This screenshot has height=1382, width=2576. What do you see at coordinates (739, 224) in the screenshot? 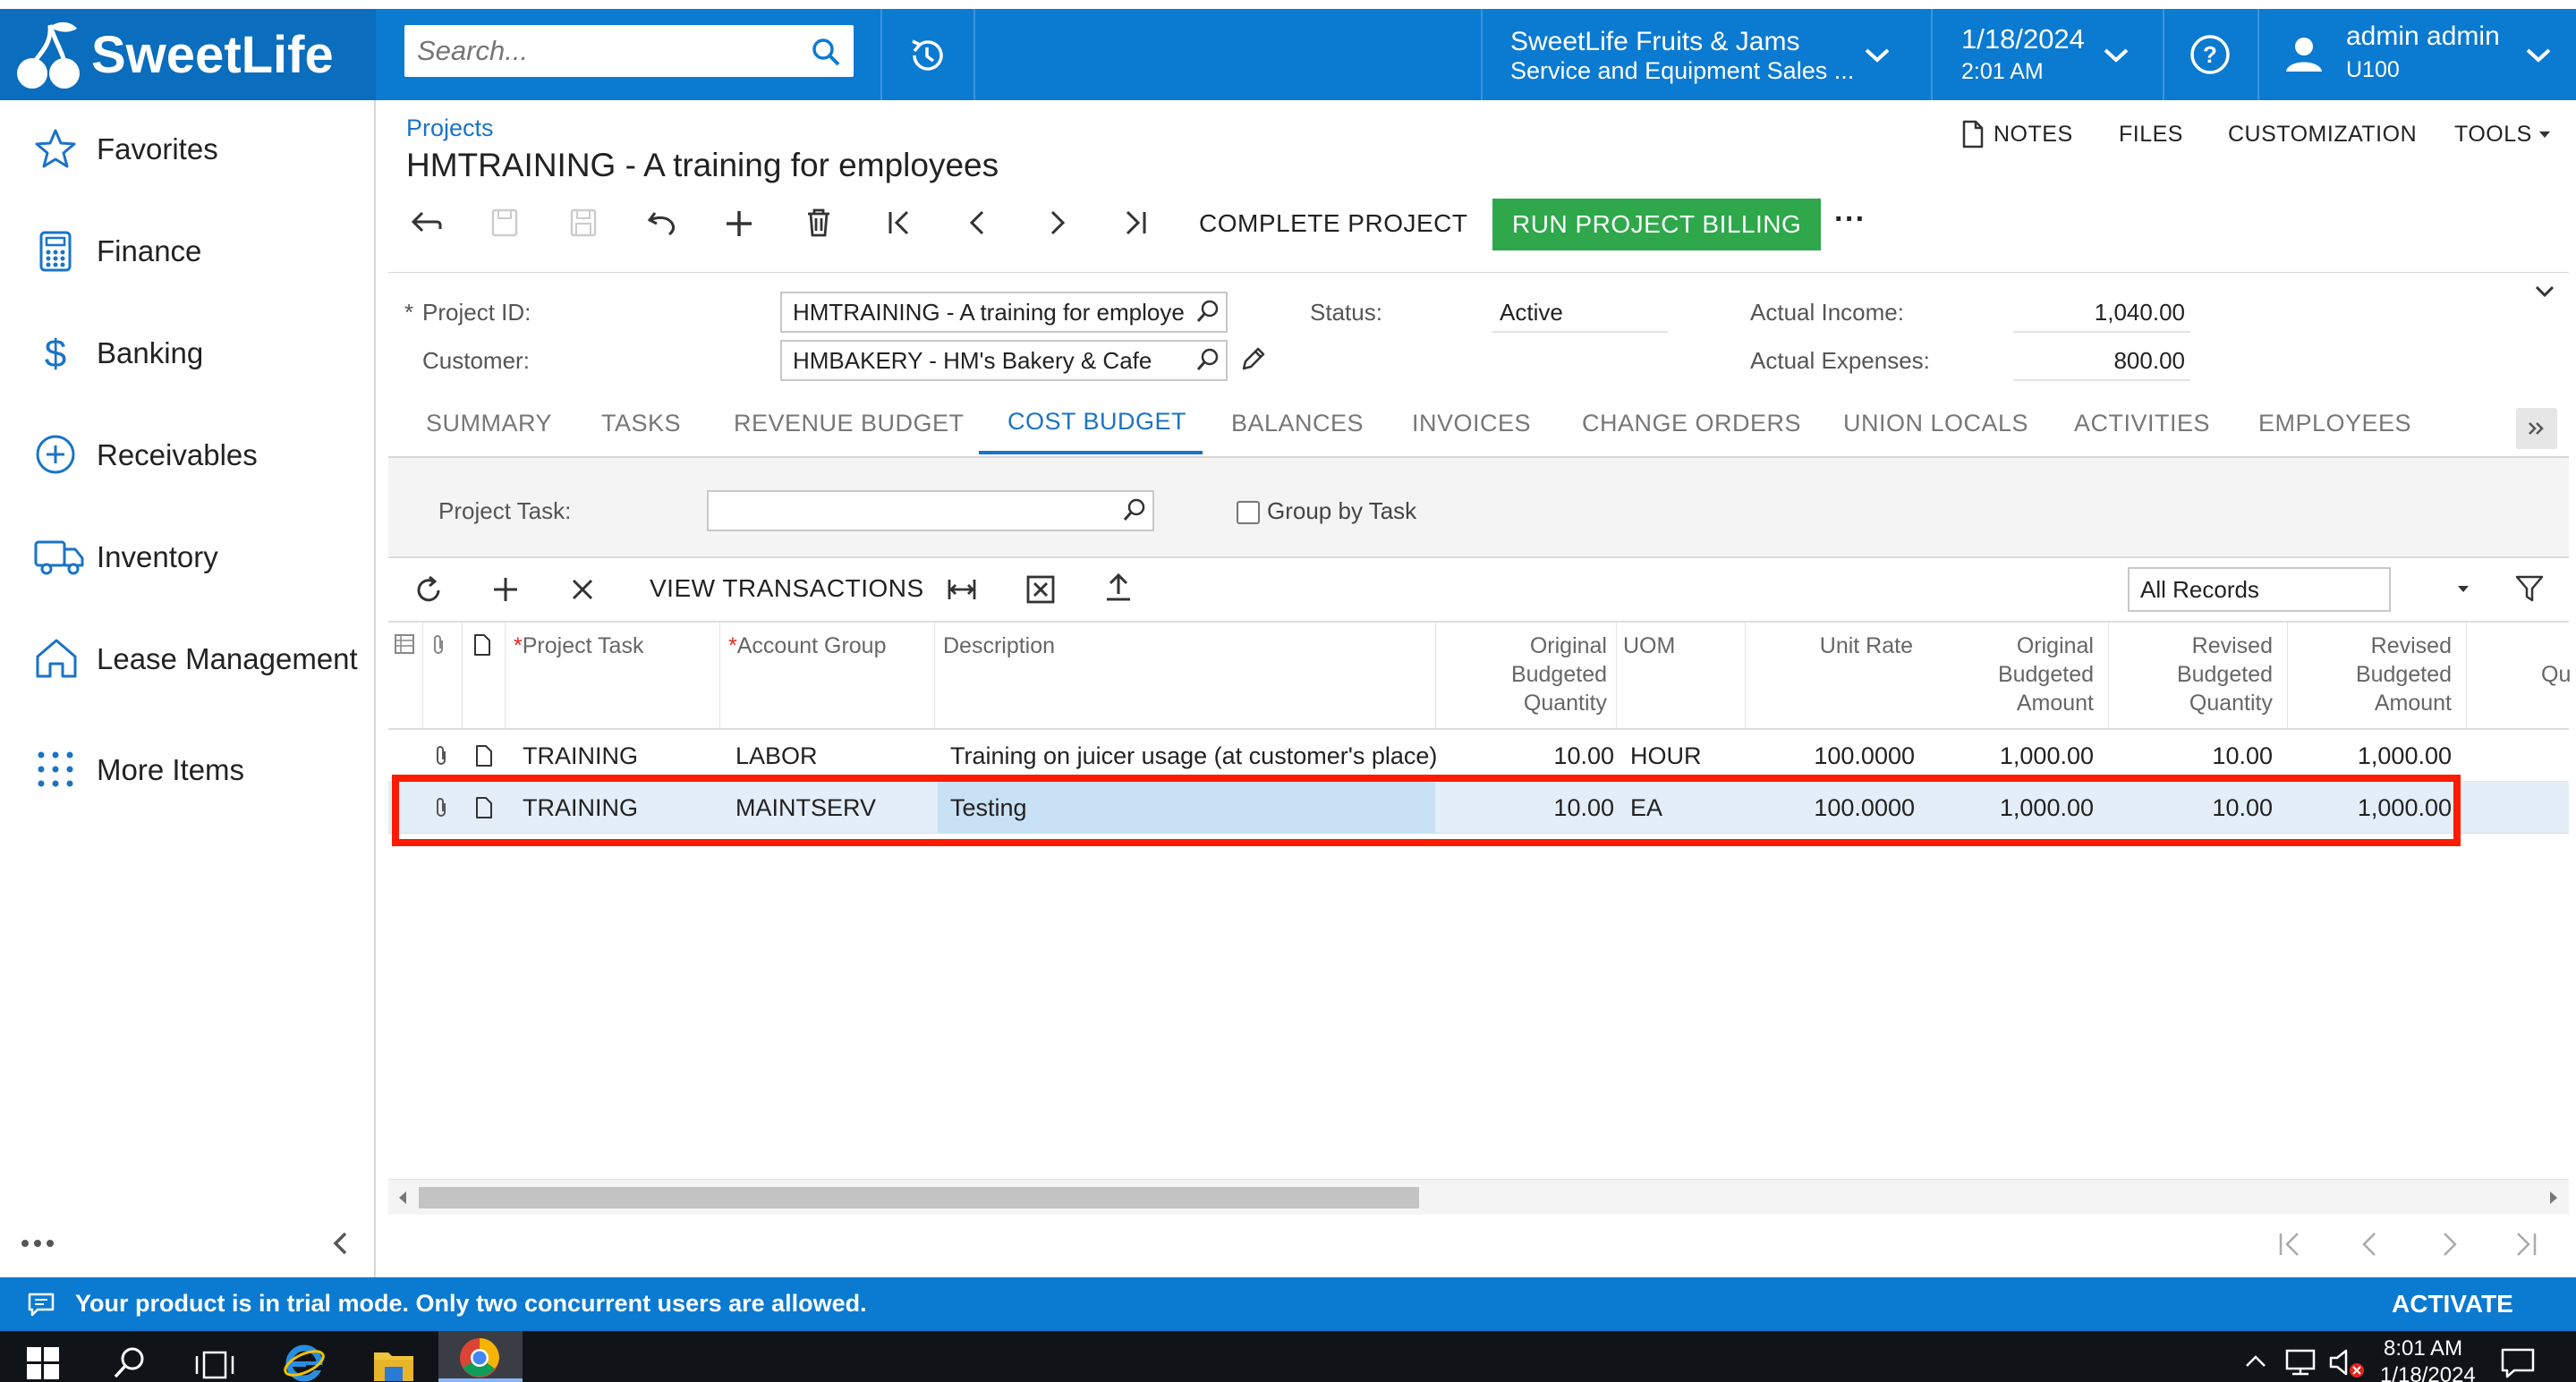
I see `add-icon` at bounding box center [739, 224].